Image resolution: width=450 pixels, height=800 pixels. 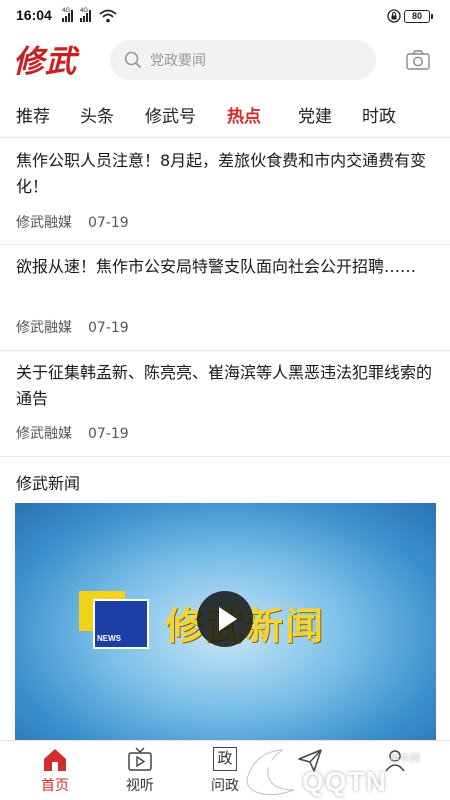 I want to click on watermark-small: 腾牛网, so click(x=405, y=759).